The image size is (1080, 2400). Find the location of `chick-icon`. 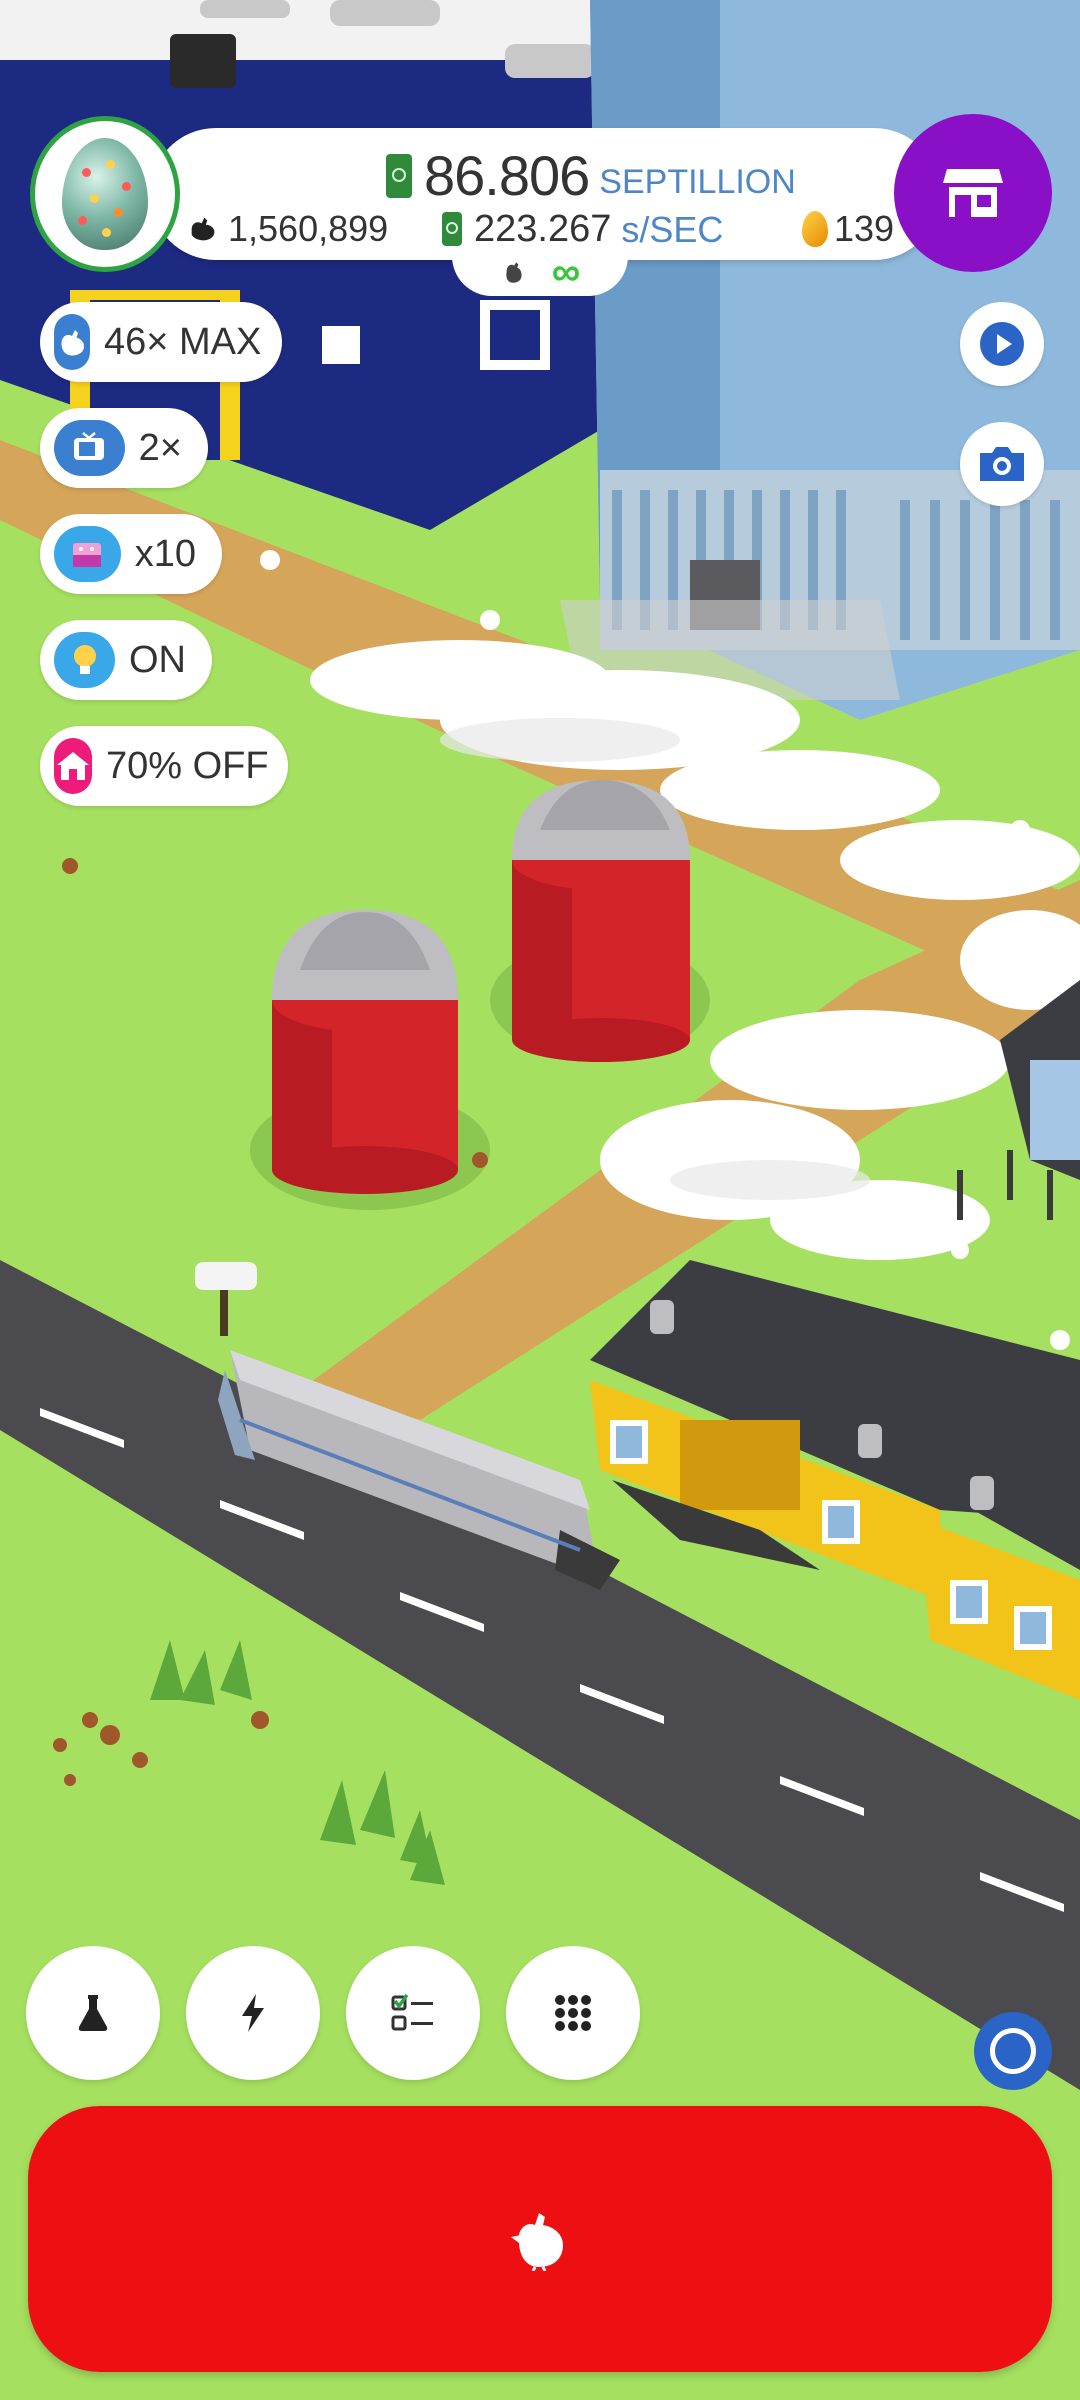

chick-icon is located at coordinates (514, 272).